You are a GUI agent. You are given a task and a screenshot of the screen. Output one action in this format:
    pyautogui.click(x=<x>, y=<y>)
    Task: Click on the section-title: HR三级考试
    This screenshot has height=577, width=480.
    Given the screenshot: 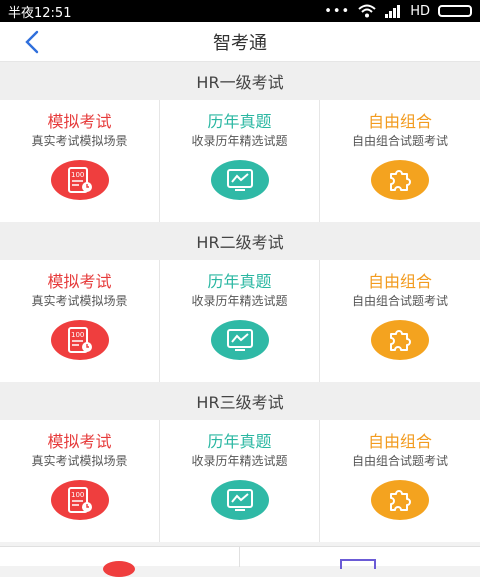 What is the action you would take?
    pyautogui.click(x=240, y=402)
    